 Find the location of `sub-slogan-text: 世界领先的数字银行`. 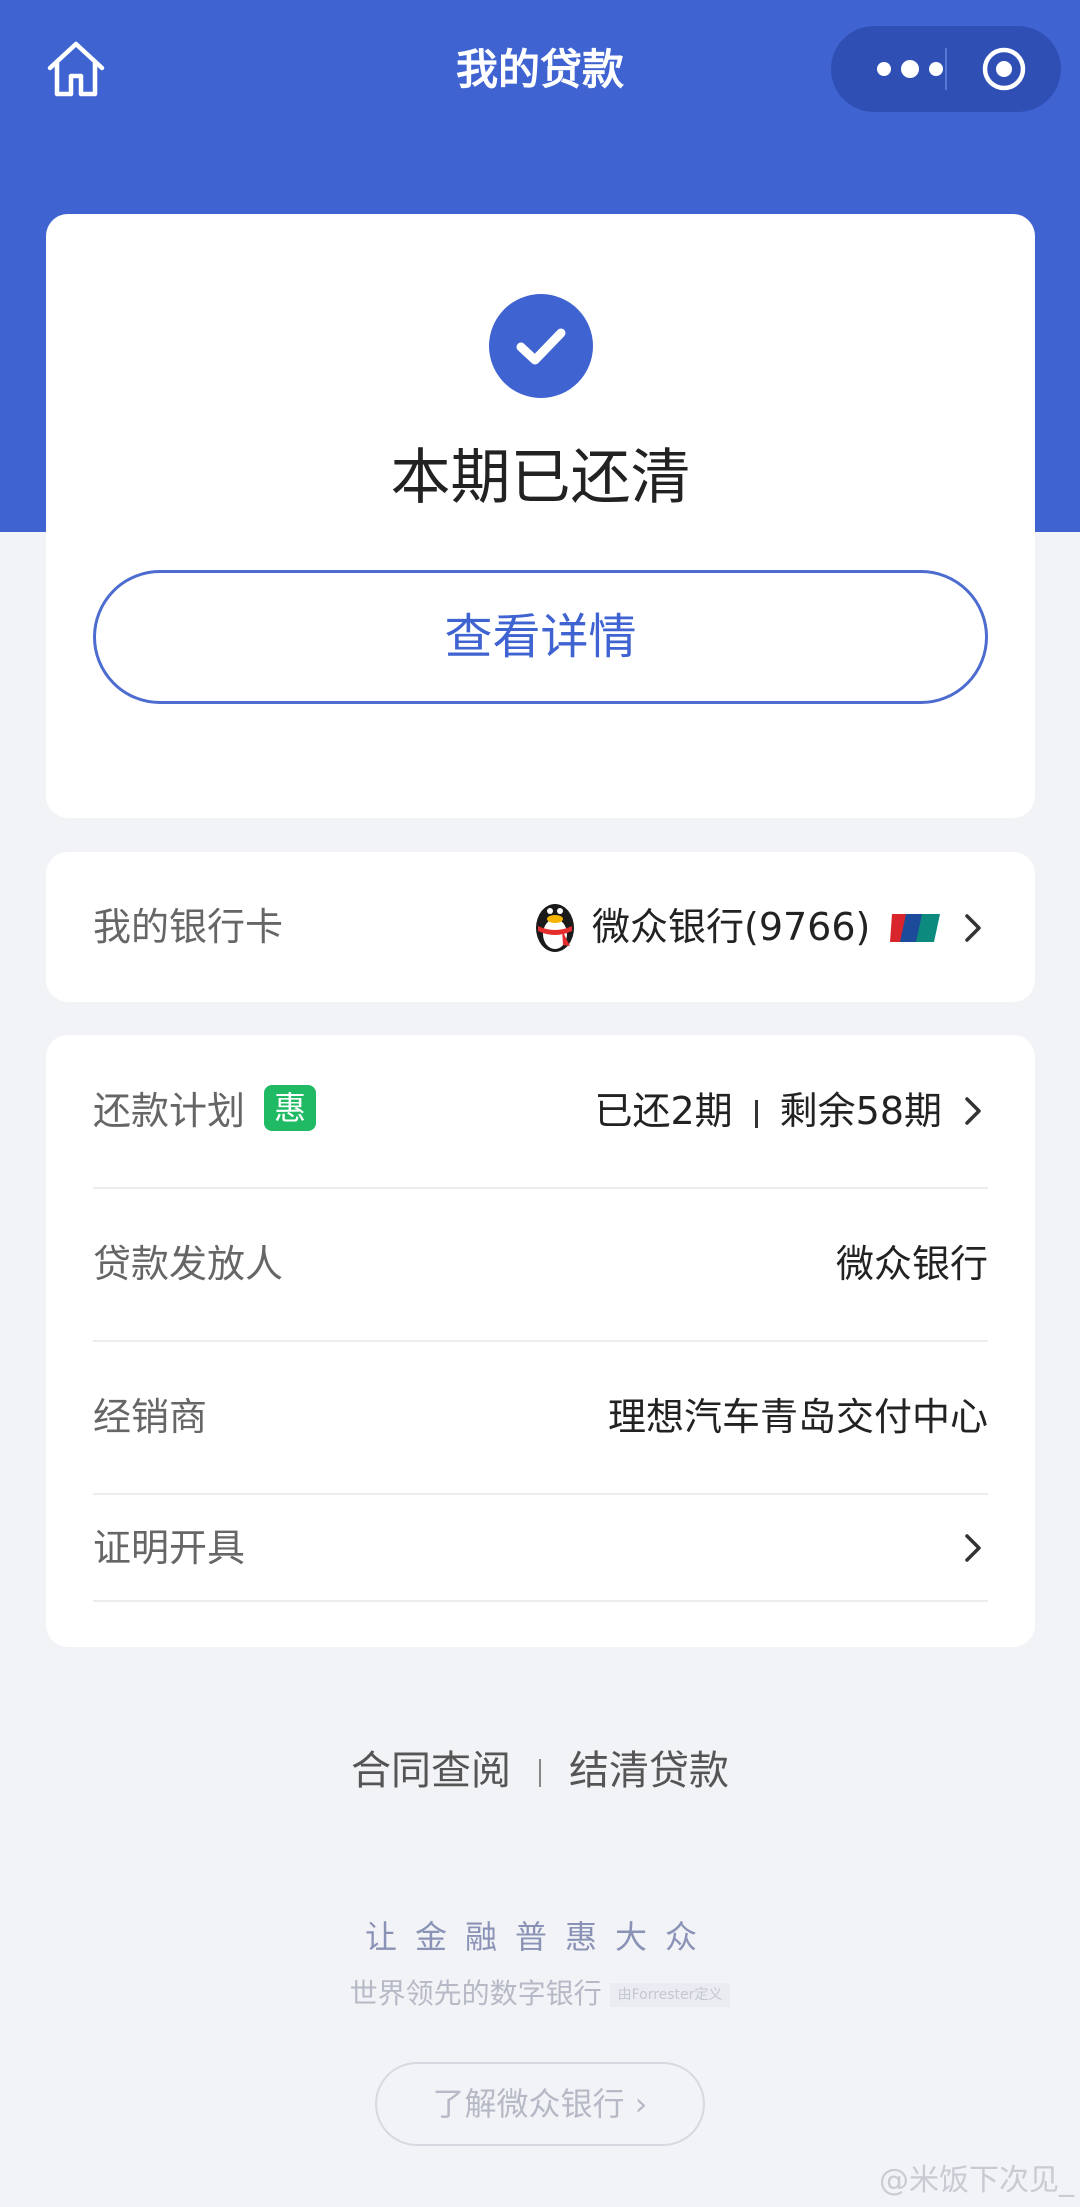

sub-slogan-text: 世界领先的数字银行 is located at coordinates (475, 1993).